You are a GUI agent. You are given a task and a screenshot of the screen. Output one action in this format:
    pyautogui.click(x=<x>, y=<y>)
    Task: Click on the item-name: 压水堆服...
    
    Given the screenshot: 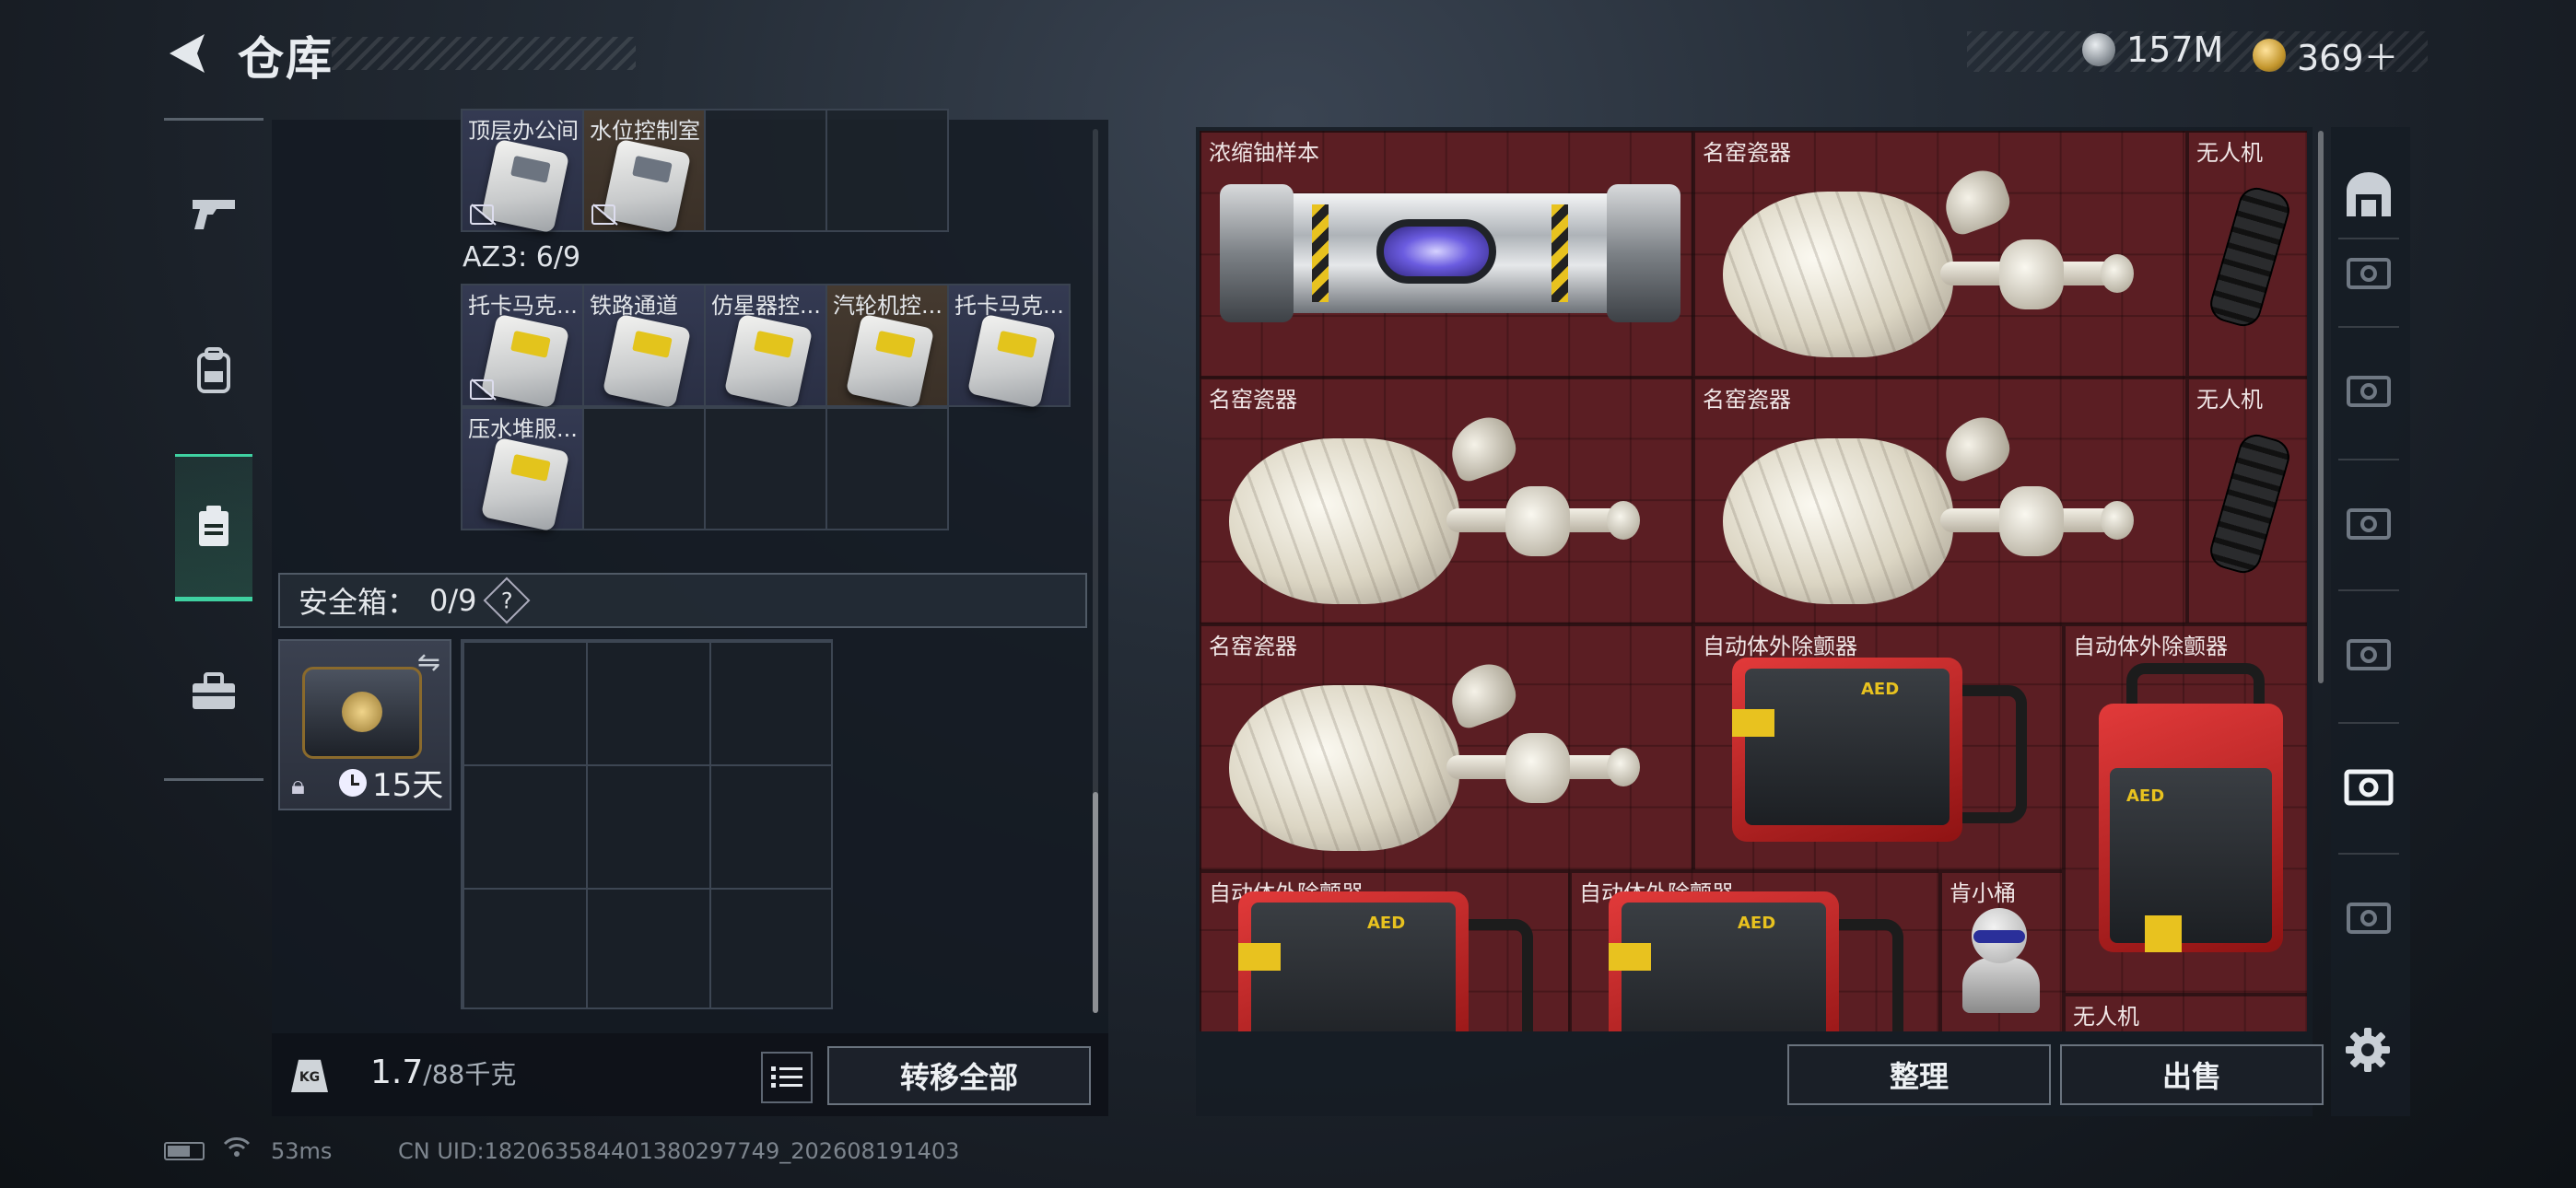 What is the action you would take?
    pyautogui.click(x=523, y=429)
    